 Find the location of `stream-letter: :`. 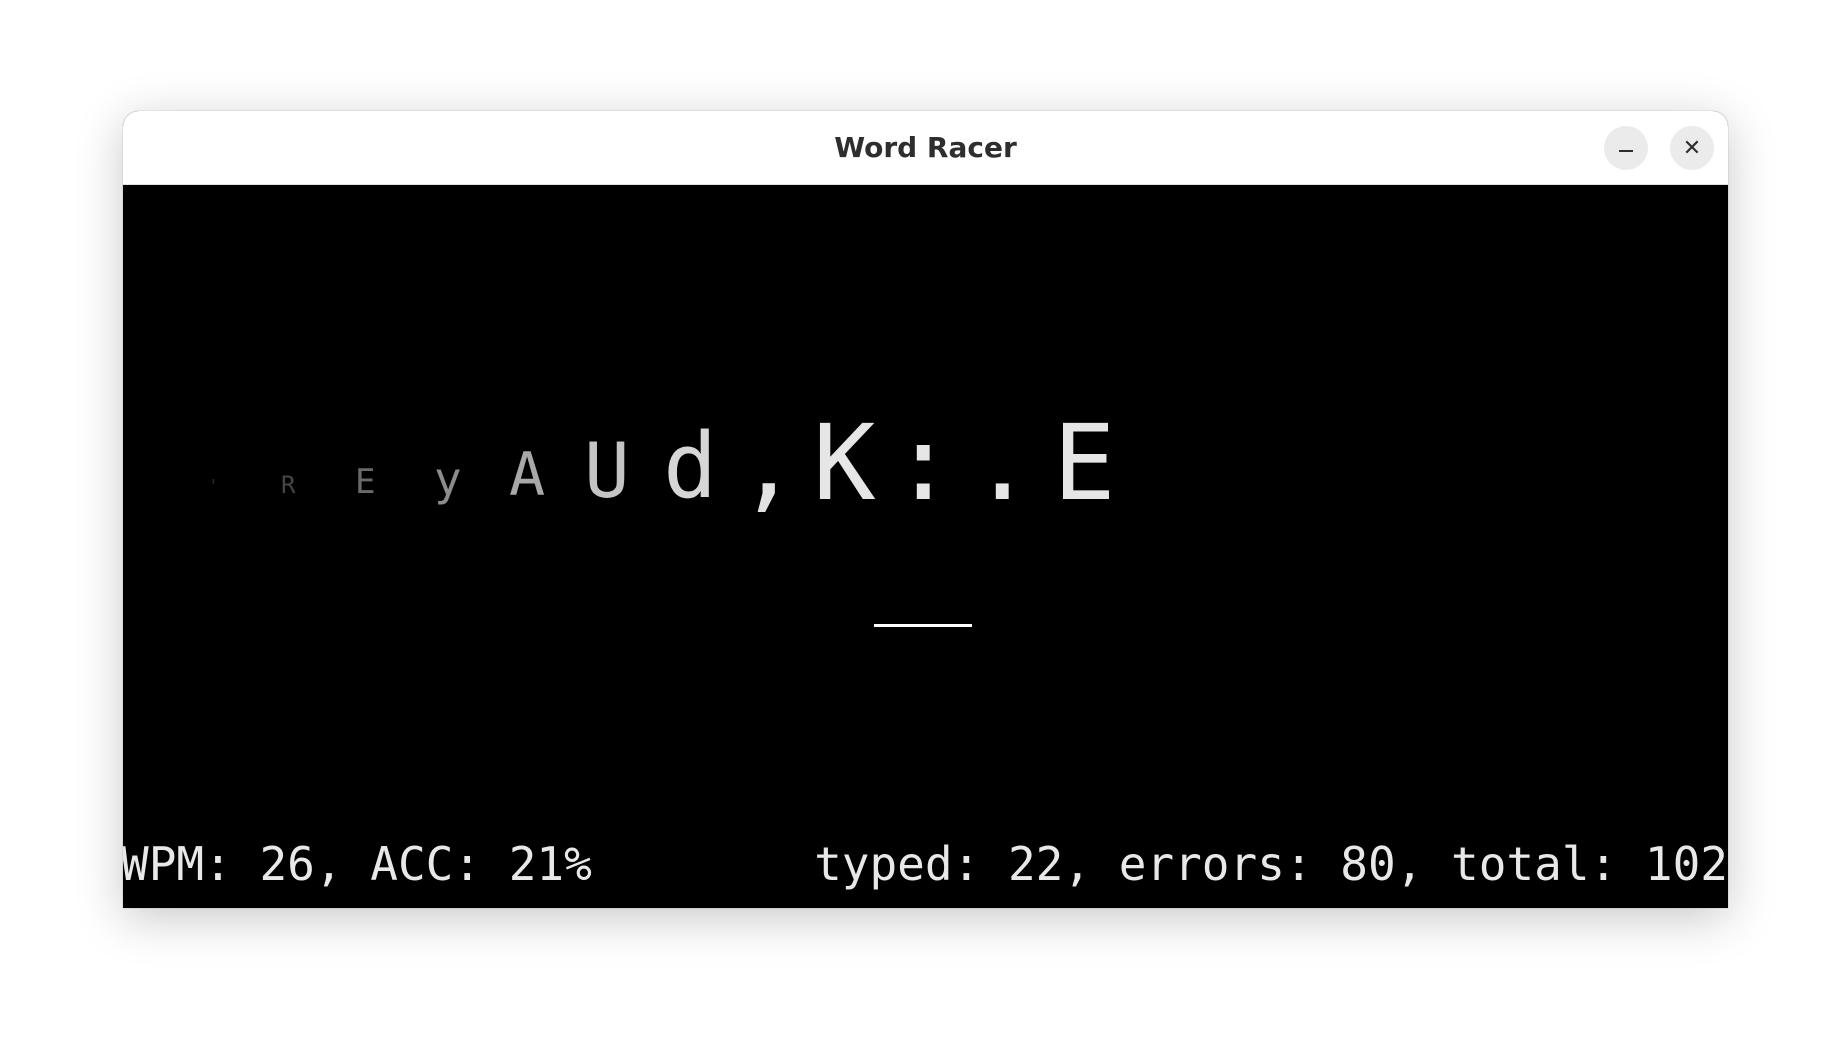

stream-letter: : is located at coordinates (923, 462).